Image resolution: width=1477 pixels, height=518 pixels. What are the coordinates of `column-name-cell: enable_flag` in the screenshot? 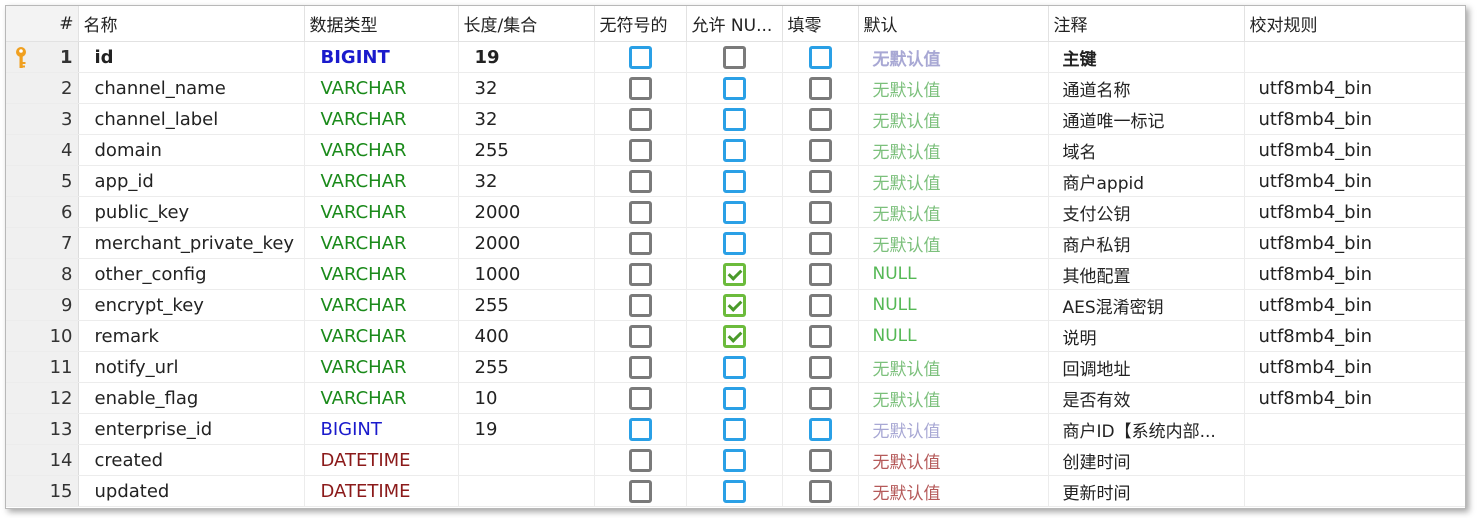 It's located at (191, 398).